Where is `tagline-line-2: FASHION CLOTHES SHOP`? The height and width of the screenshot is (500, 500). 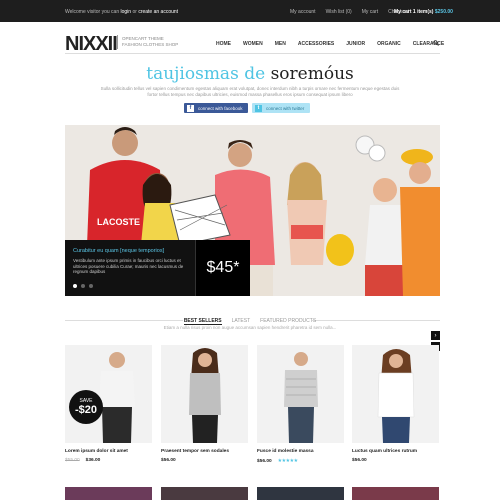 tagline-line-2: FASHION CLOTHES SHOP is located at coordinates (150, 44).